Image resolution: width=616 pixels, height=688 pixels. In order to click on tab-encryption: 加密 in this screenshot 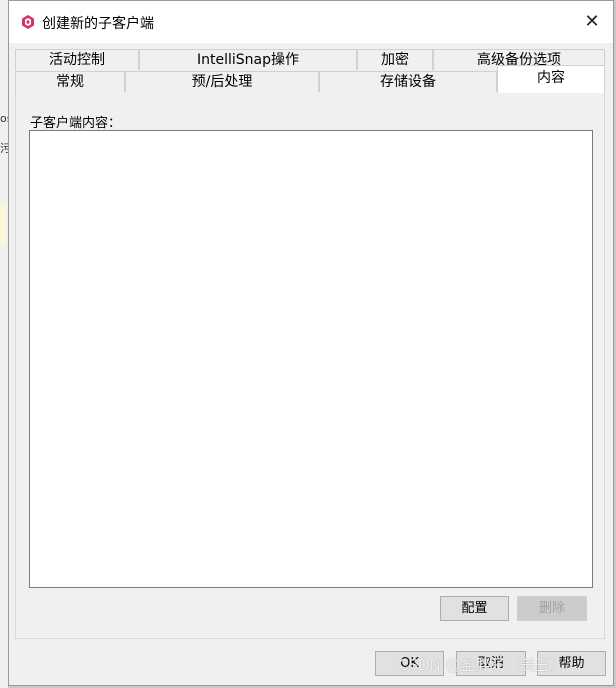, I will do `click(395, 59)`.